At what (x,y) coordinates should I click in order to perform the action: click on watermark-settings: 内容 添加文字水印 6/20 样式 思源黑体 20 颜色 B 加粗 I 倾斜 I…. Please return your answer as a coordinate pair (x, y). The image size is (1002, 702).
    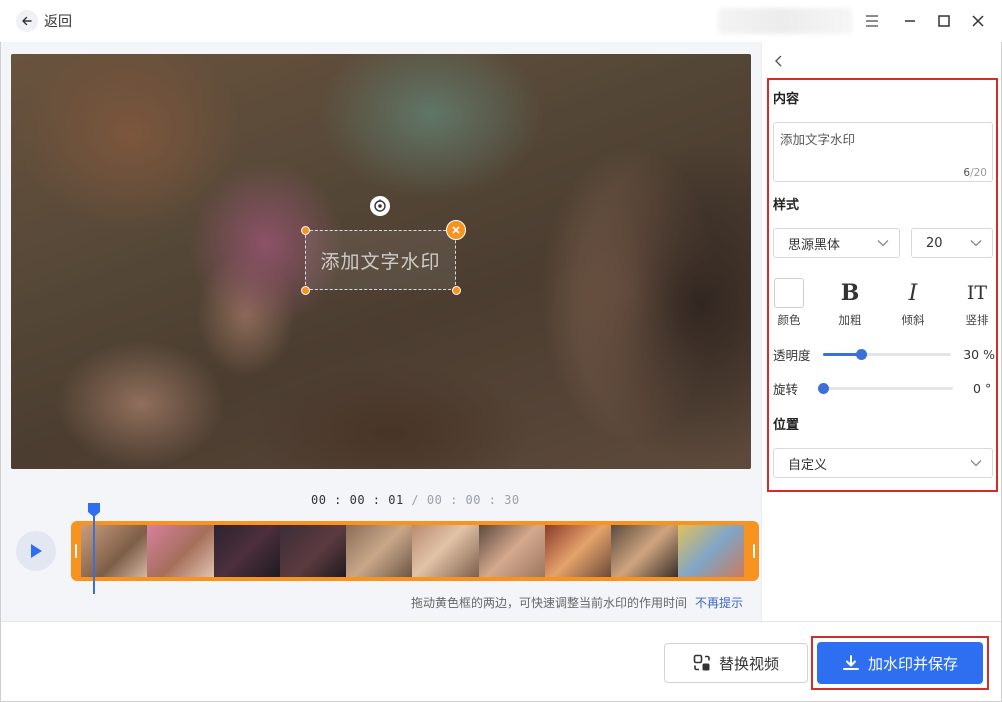
    Looking at the image, I should click on (882, 285).